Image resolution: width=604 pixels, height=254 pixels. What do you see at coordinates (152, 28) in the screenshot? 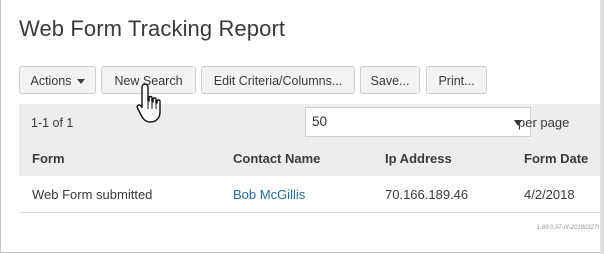
I see `page-title: Web Form Tracking Report` at bounding box center [152, 28].